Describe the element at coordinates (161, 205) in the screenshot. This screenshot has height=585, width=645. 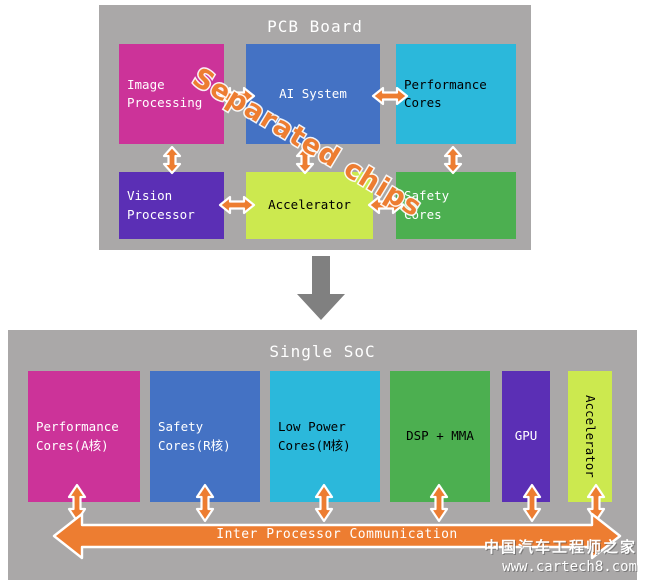
I see `pcb-block-label: Vision Processor` at that location.